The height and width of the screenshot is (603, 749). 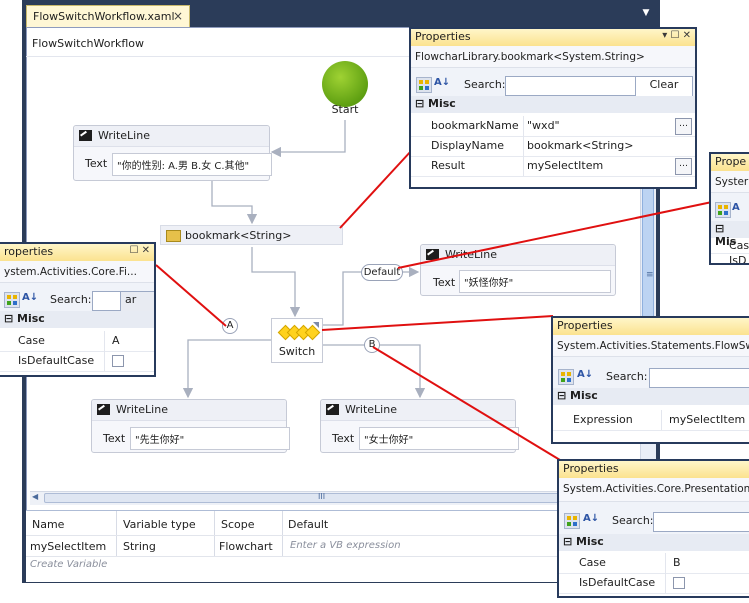 I want to click on property-row: Case B, so click(x=654, y=563).